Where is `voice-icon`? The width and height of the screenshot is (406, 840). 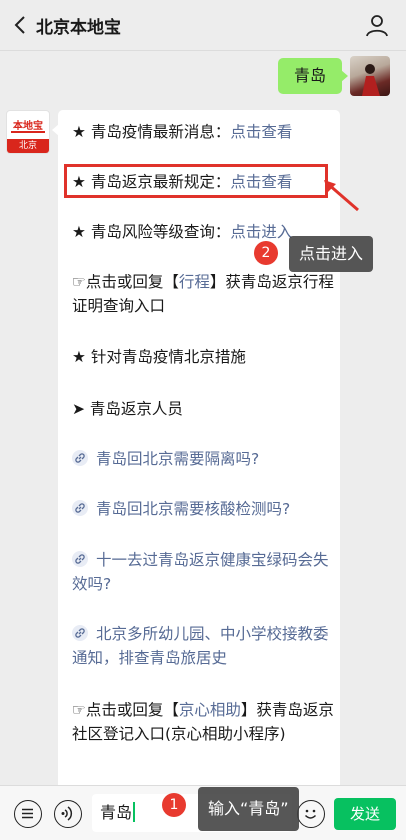
voice-icon is located at coordinates (68, 814).